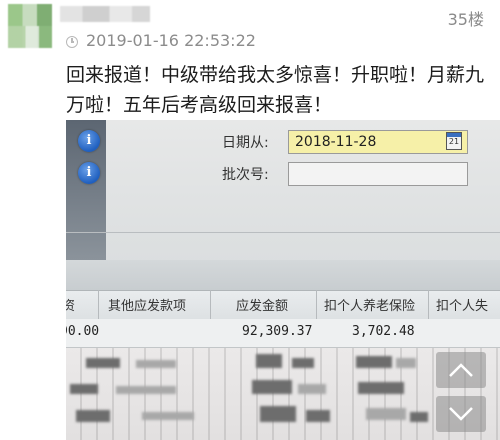  Describe the element at coordinates (454, 141) in the screenshot. I see `calendar-icon: 21` at that location.